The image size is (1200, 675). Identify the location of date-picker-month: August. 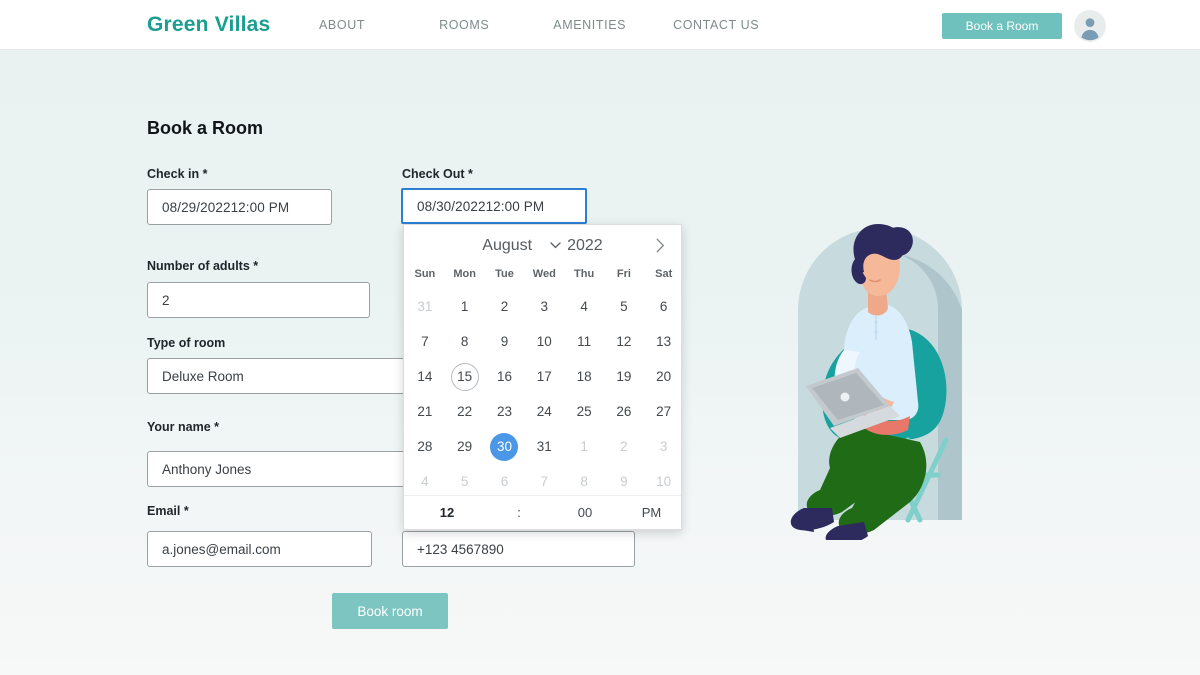
(507, 246).